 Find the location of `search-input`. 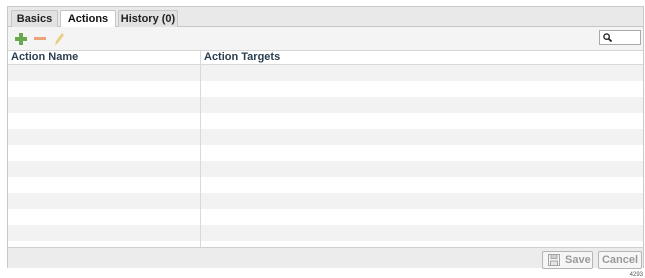

search-input is located at coordinates (620, 37).